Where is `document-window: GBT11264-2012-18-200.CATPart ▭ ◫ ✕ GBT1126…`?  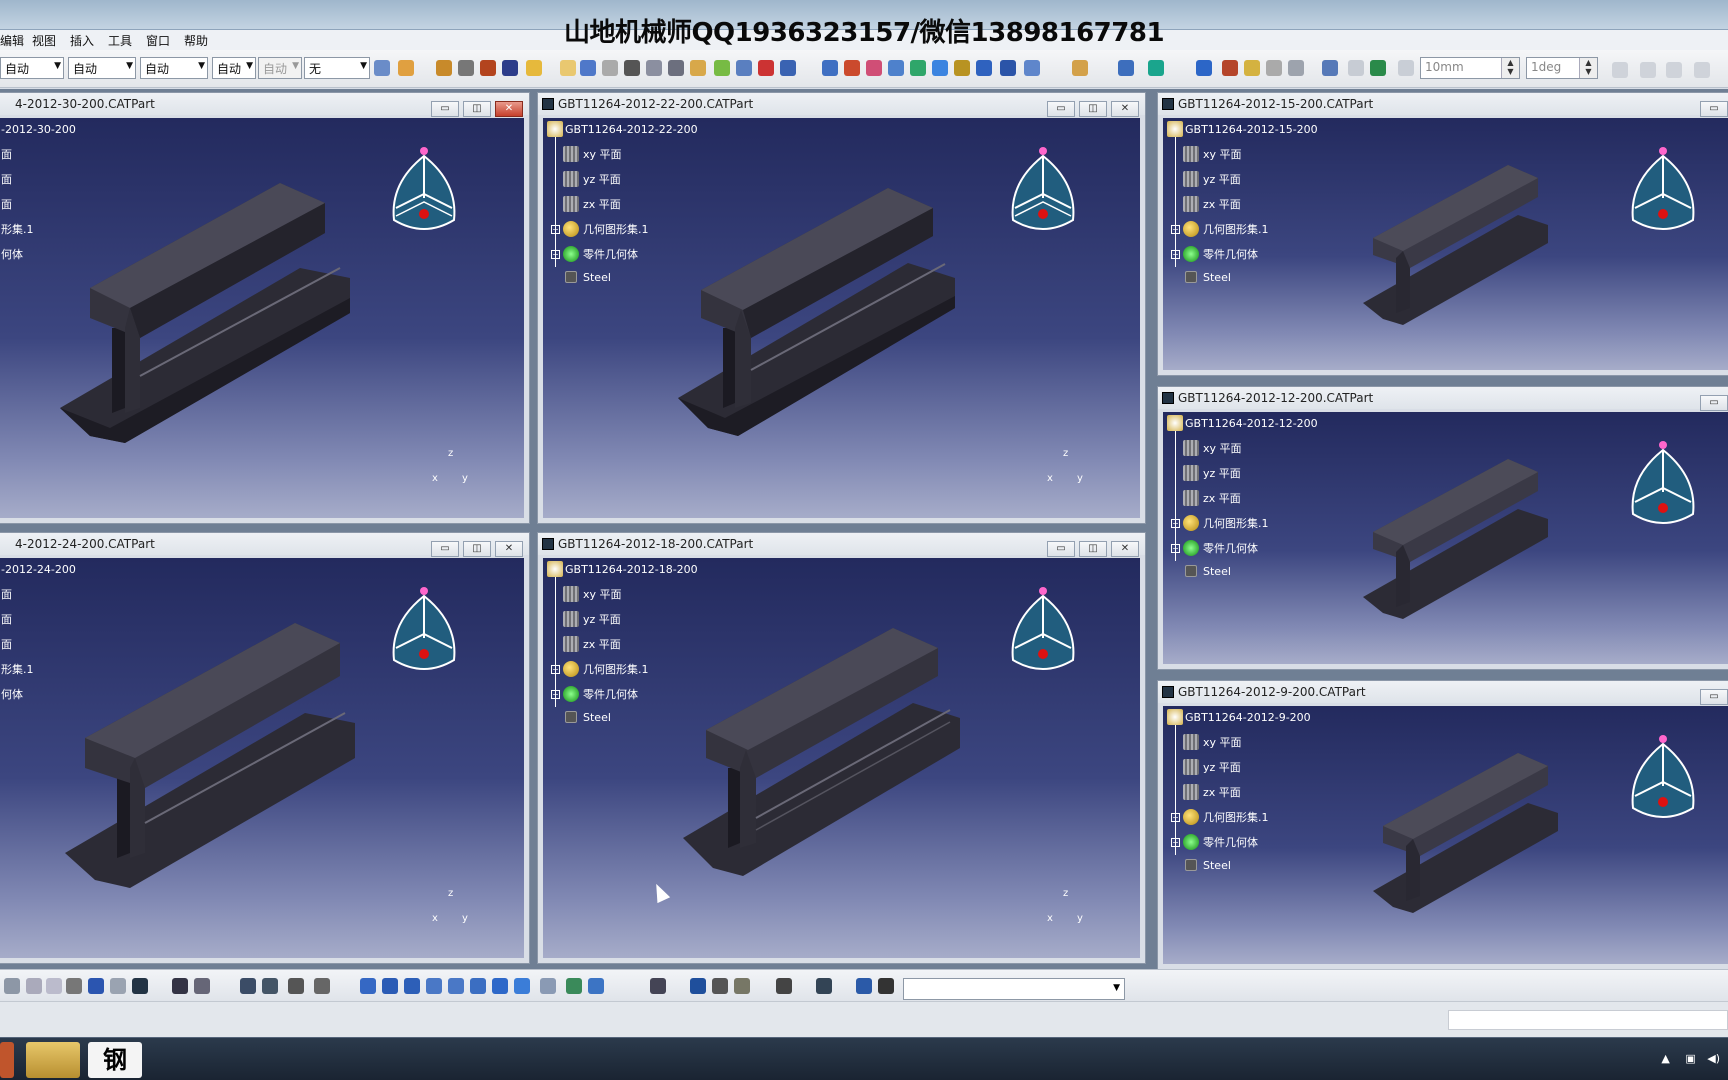
document-window: GBT11264-2012-18-200.CATPart ▭ ◫ ✕ GBT1126… is located at coordinates (841, 748).